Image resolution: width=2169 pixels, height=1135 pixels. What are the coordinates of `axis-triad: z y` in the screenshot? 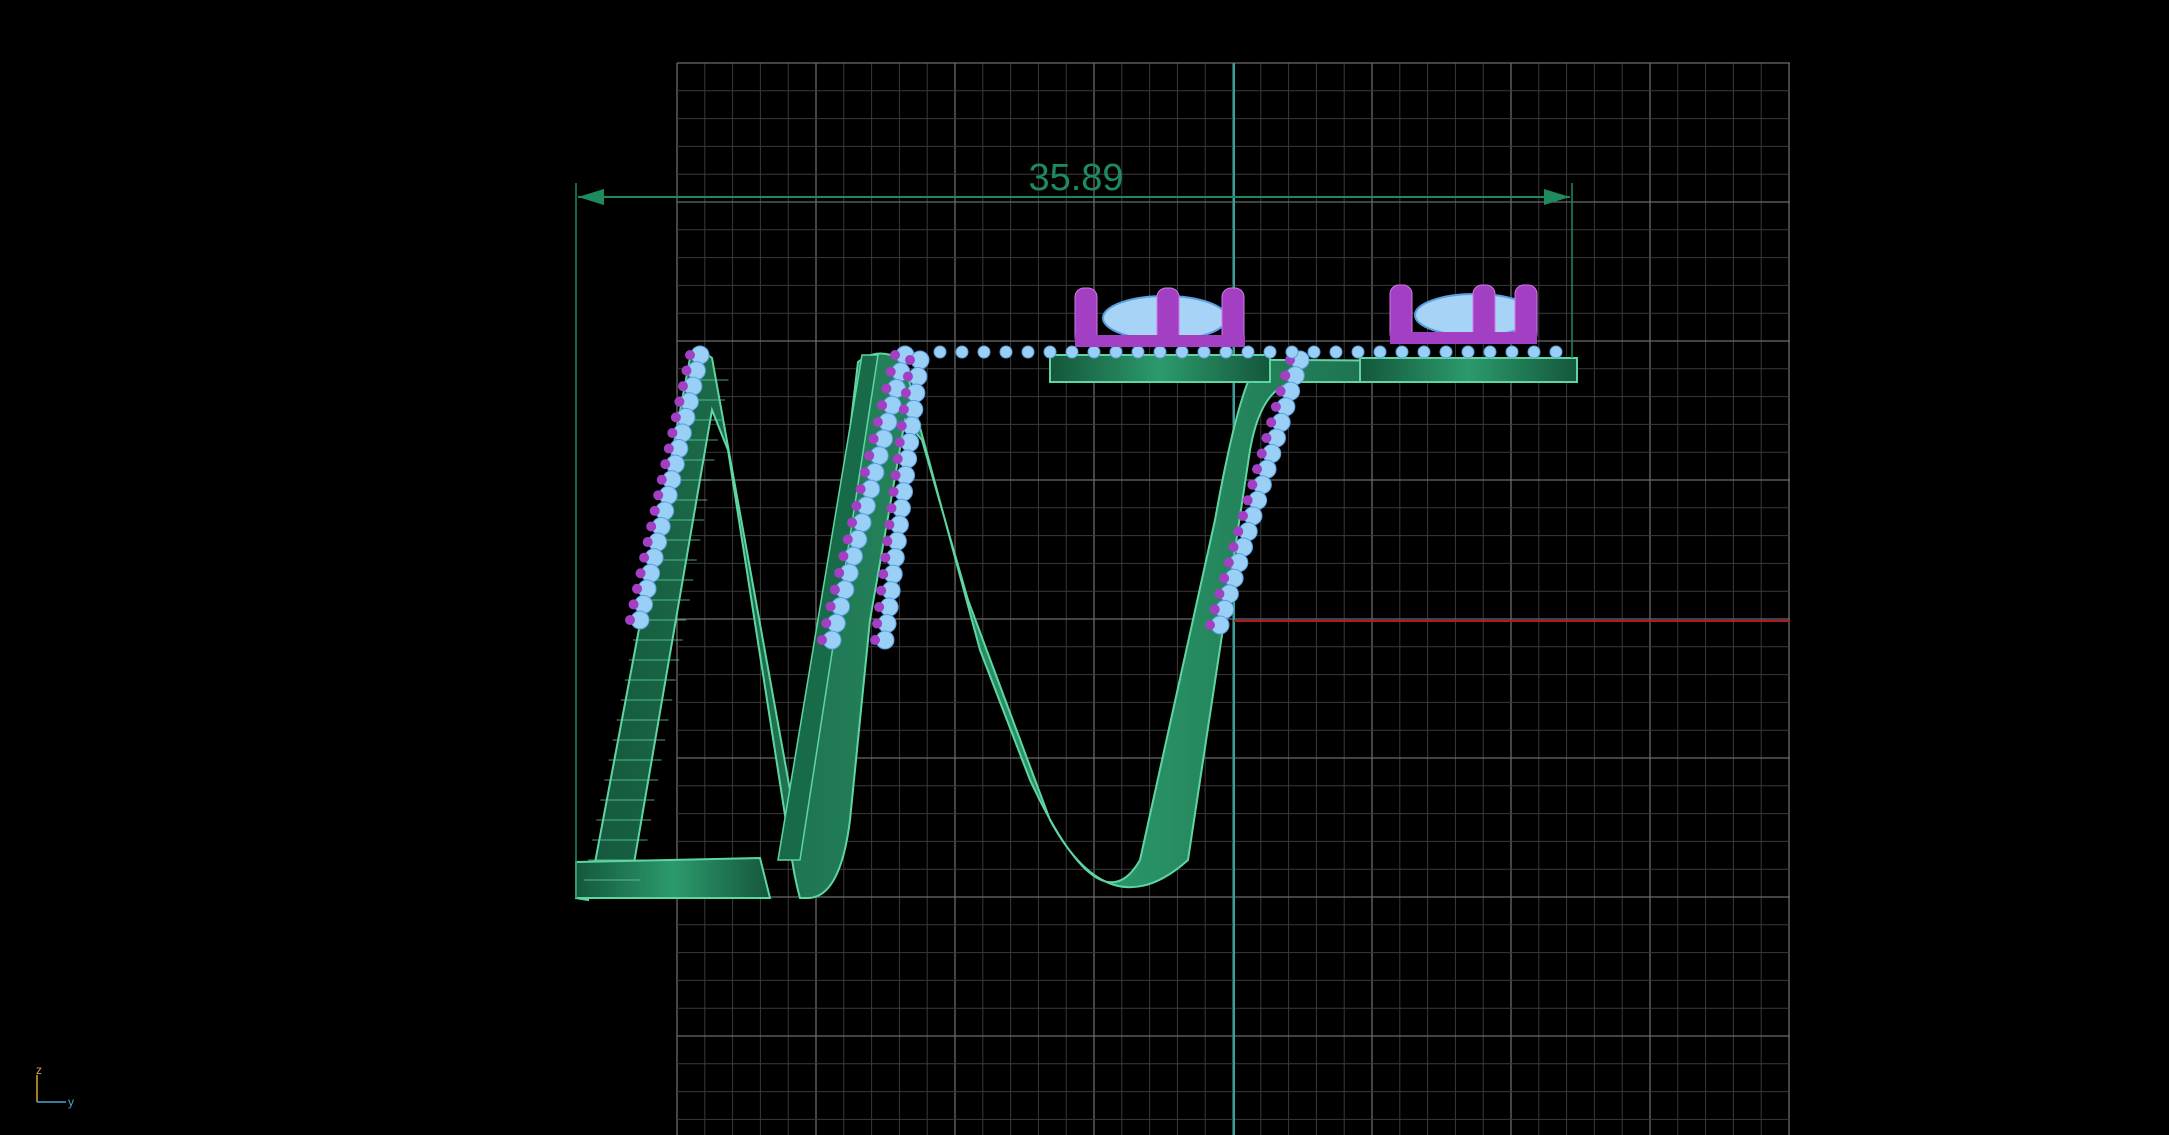 It's located at (55, 1086).